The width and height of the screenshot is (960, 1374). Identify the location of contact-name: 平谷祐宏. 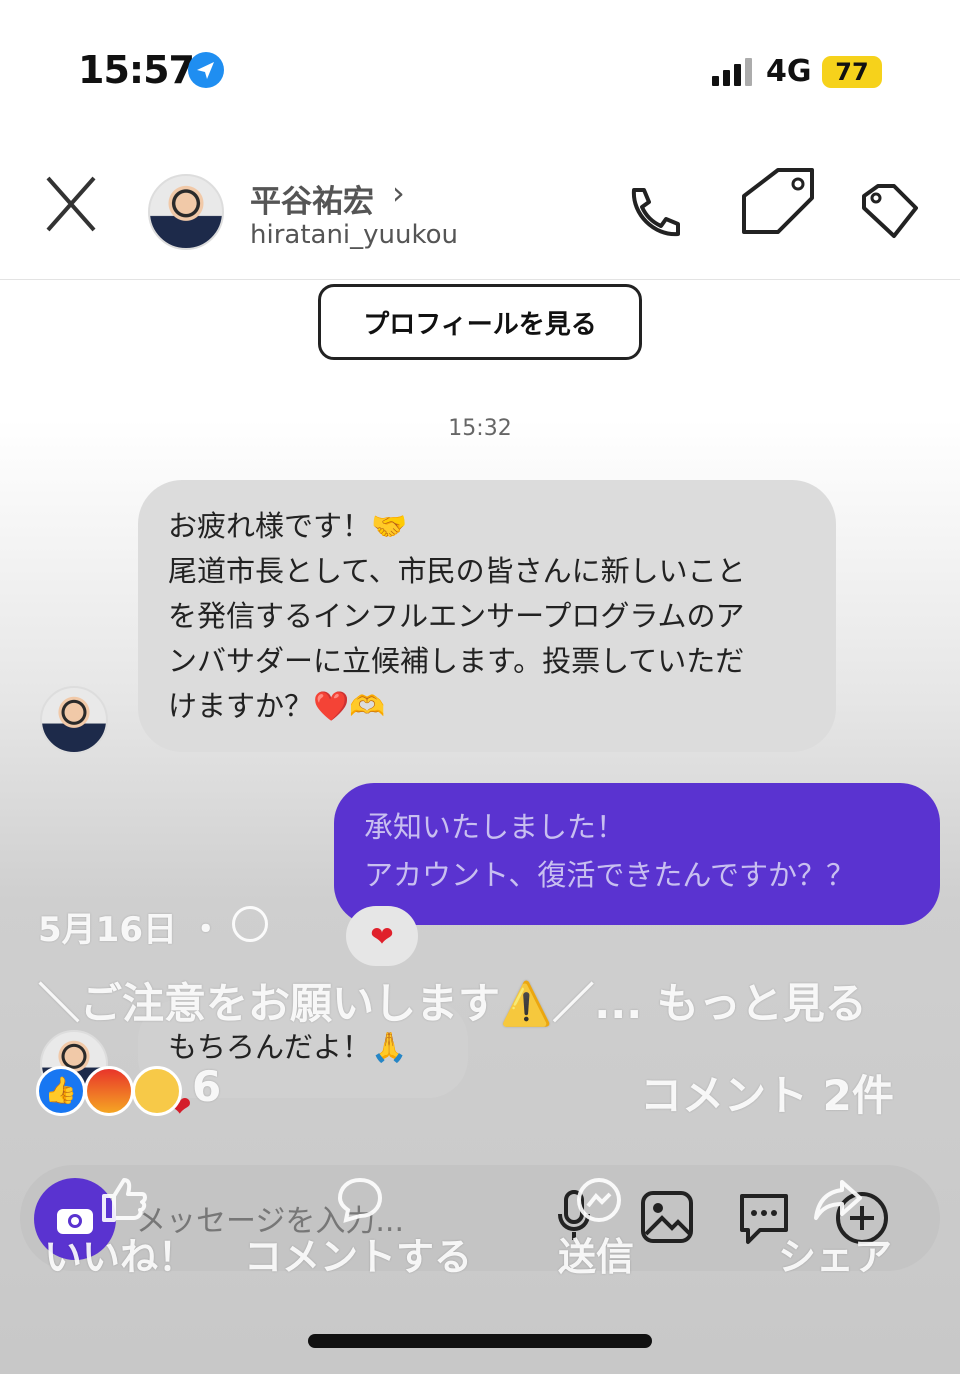
(312, 198).